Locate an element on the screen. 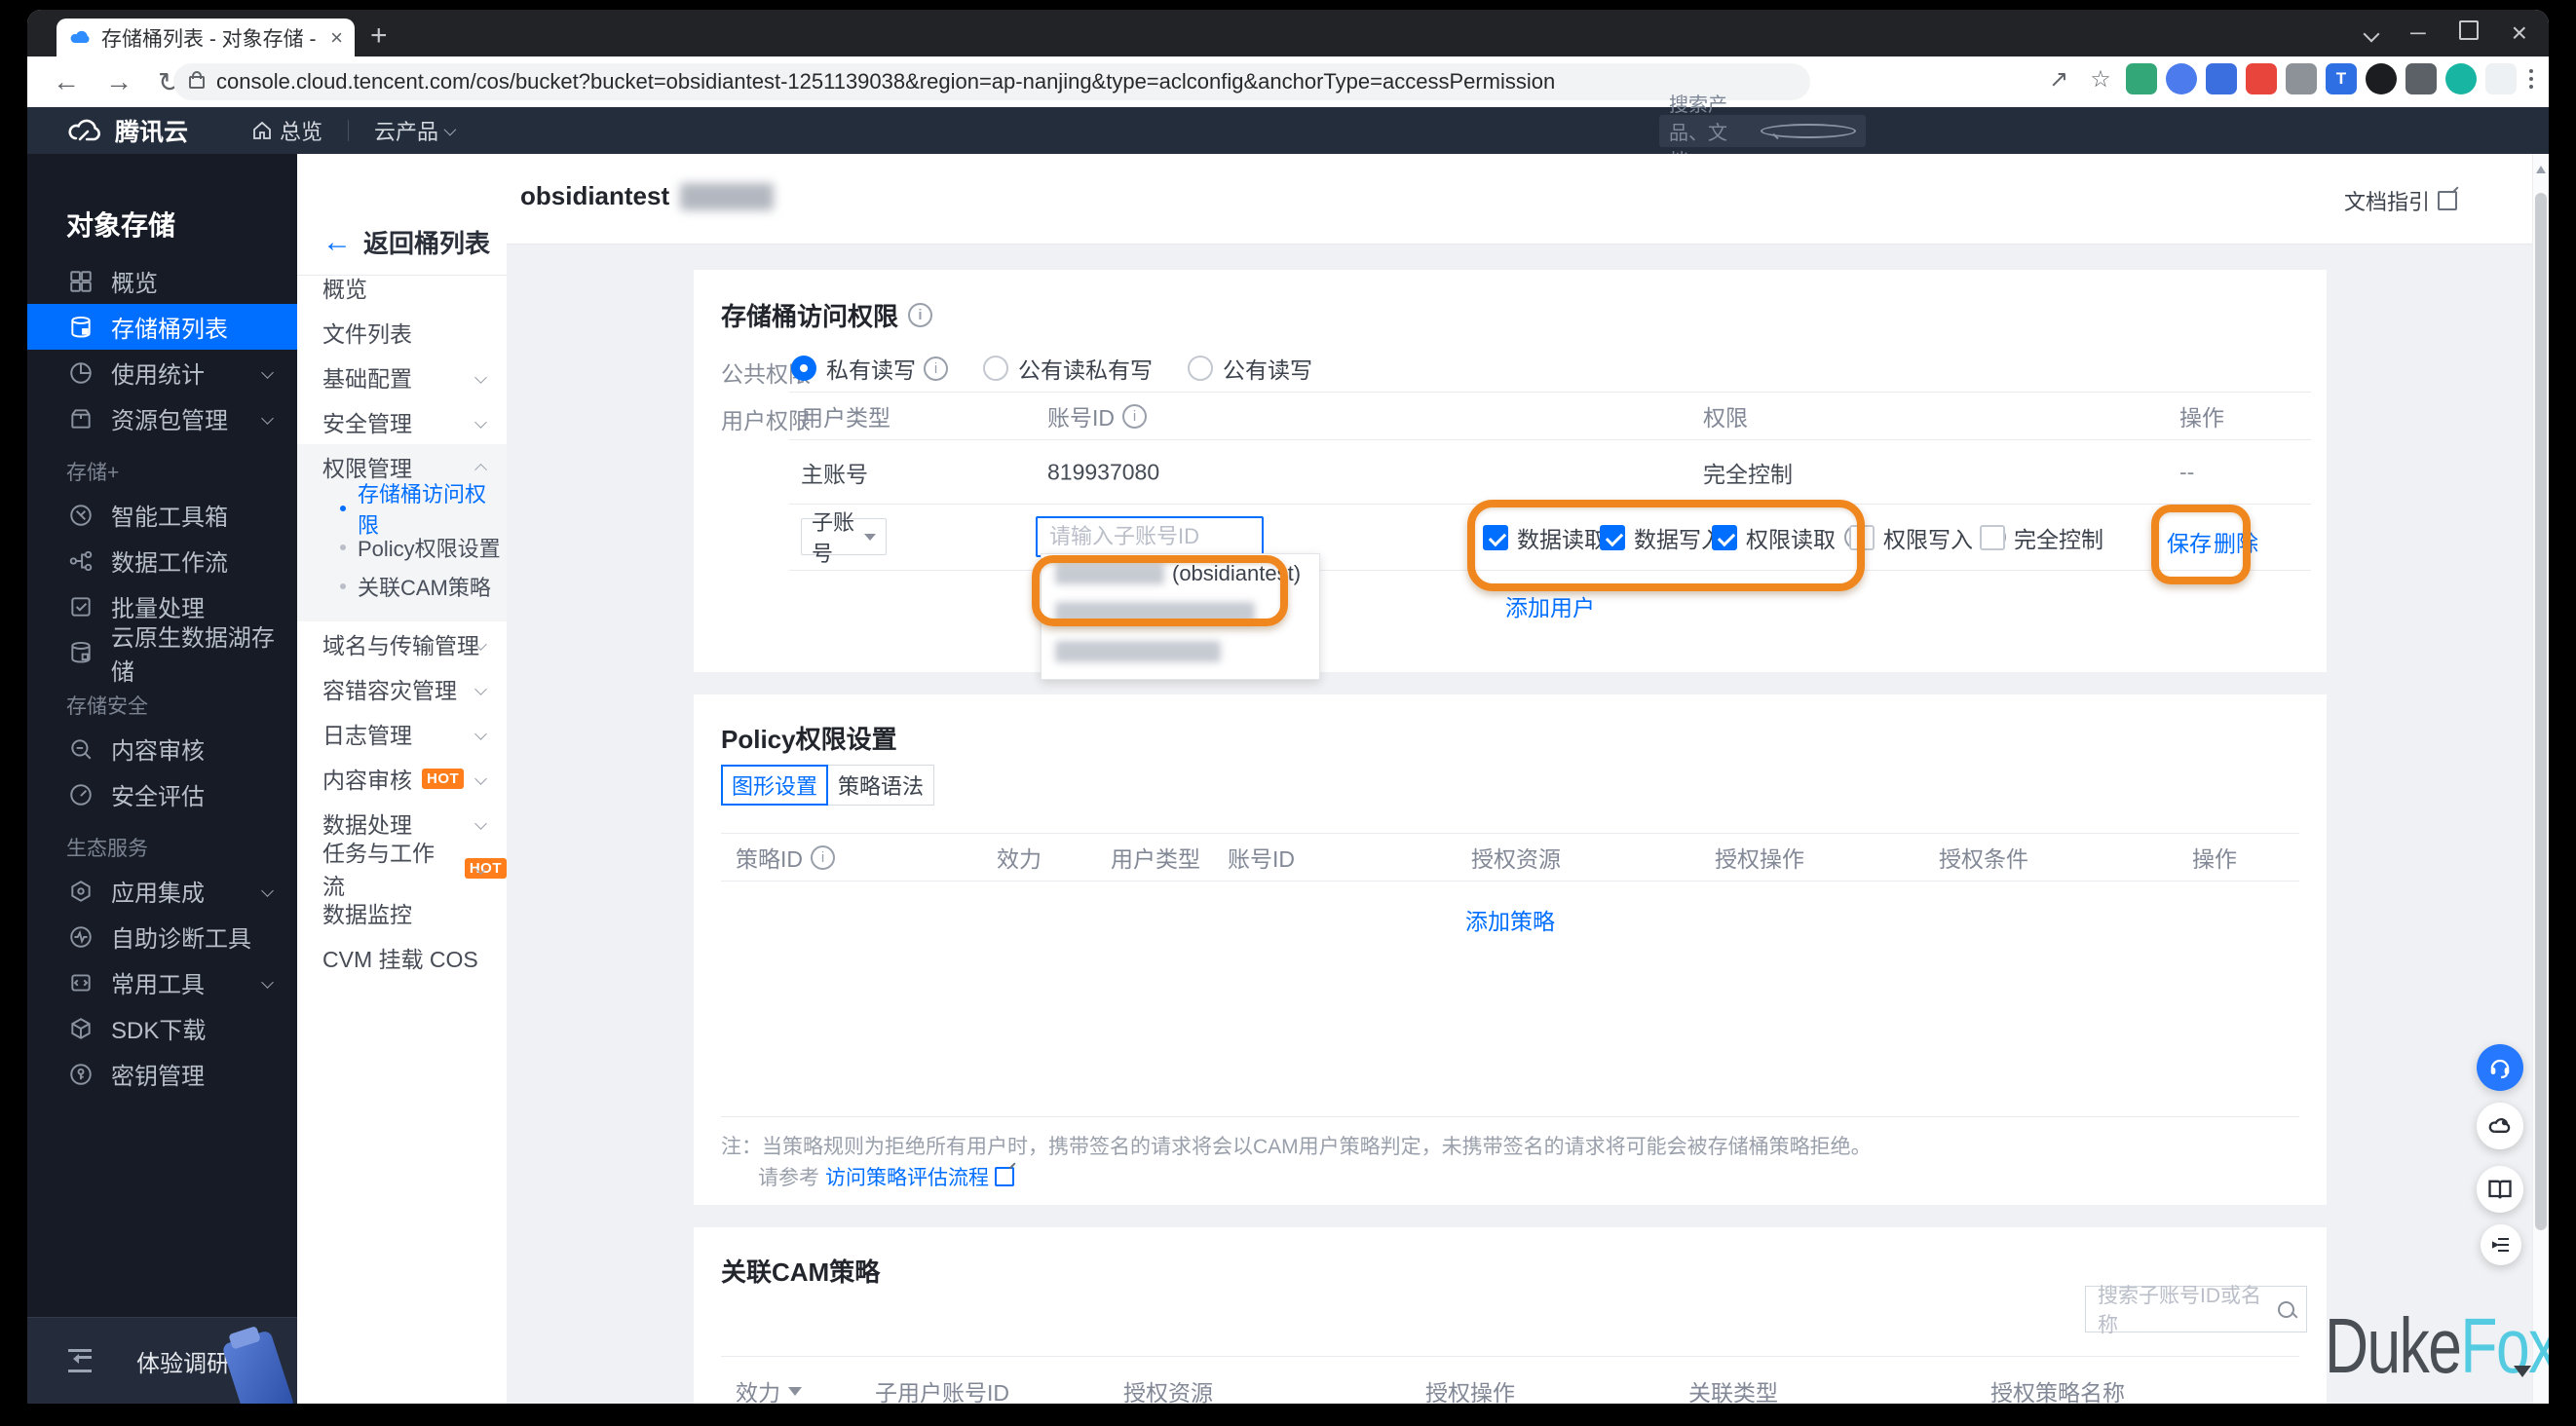  sidebar-item-sdk-download: SDK下载 is located at coordinates (162, 1028).